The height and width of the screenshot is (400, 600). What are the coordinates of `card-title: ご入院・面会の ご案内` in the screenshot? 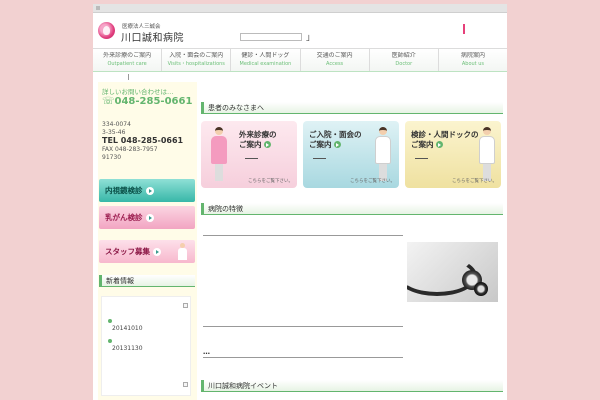 It's located at (335, 139).